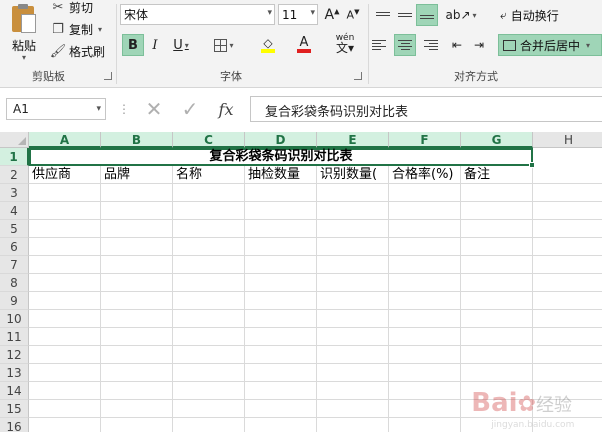 Image resolution: width=602 pixels, height=432 pixels. I want to click on fill-handle, so click(532, 165).